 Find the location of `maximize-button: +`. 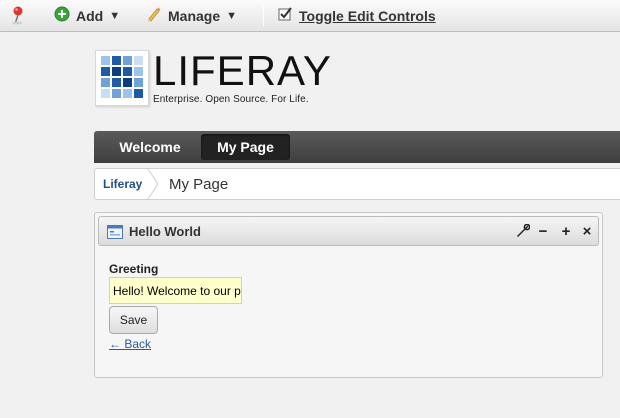

maximize-button: + is located at coordinates (566, 231).